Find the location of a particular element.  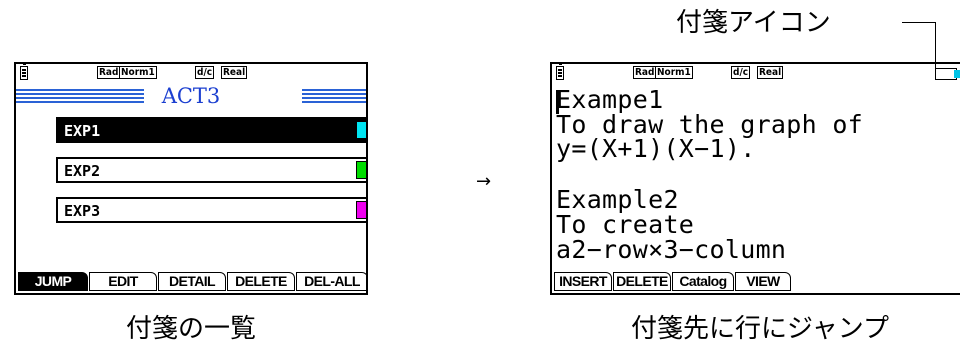

right-caption: 付箋先に行にジャンプ is located at coordinates (760, 329).